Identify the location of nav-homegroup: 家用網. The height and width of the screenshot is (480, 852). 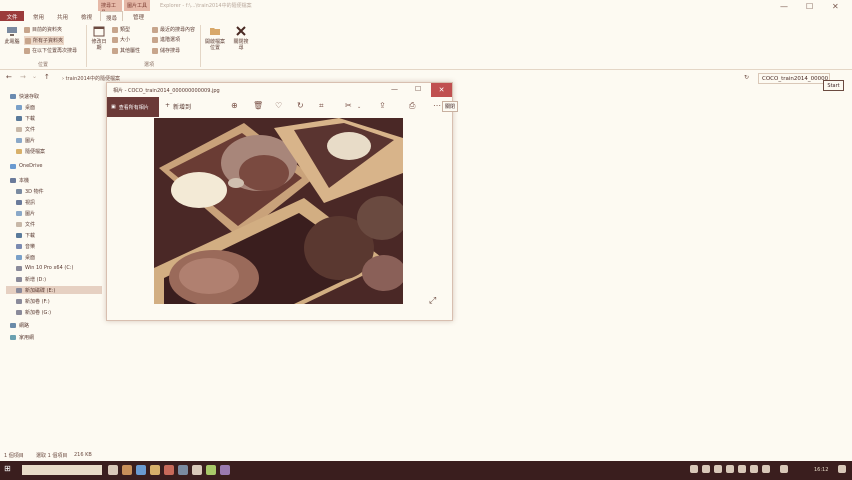
(22, 337).